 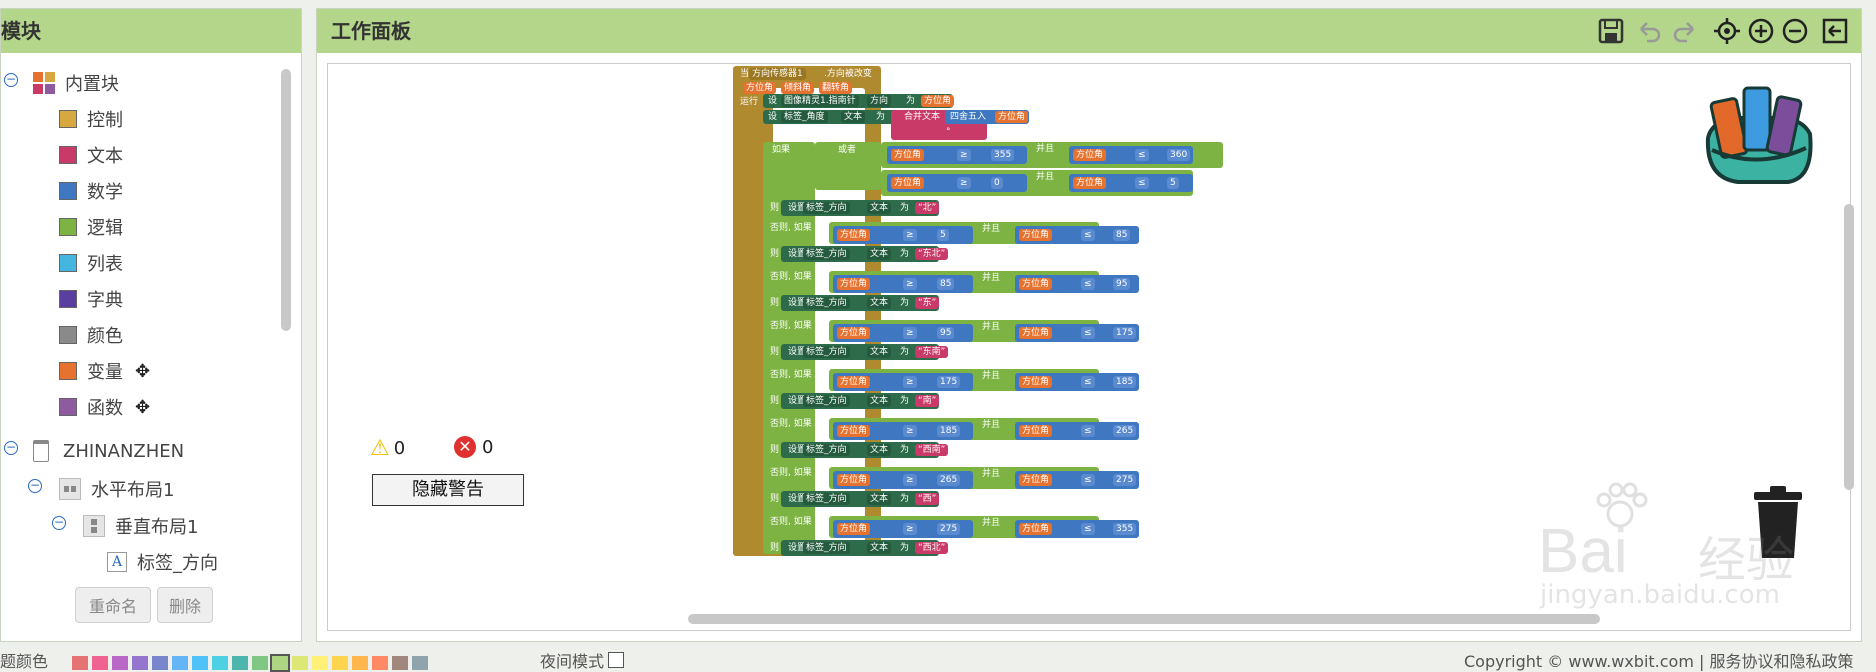 What do you see at coordinates (35, 486) in the screenshot?
I see `hlayout-collapse-toggle: −` at bounding box center [35, 486].